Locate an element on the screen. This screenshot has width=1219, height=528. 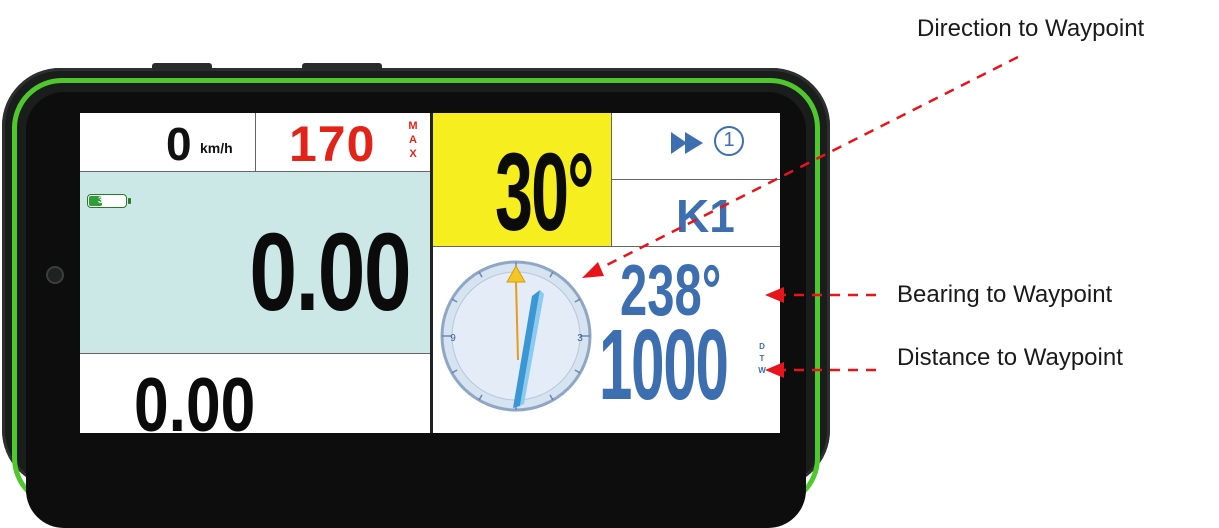
heading-cell: 30° is located at coordinates (522, 183).